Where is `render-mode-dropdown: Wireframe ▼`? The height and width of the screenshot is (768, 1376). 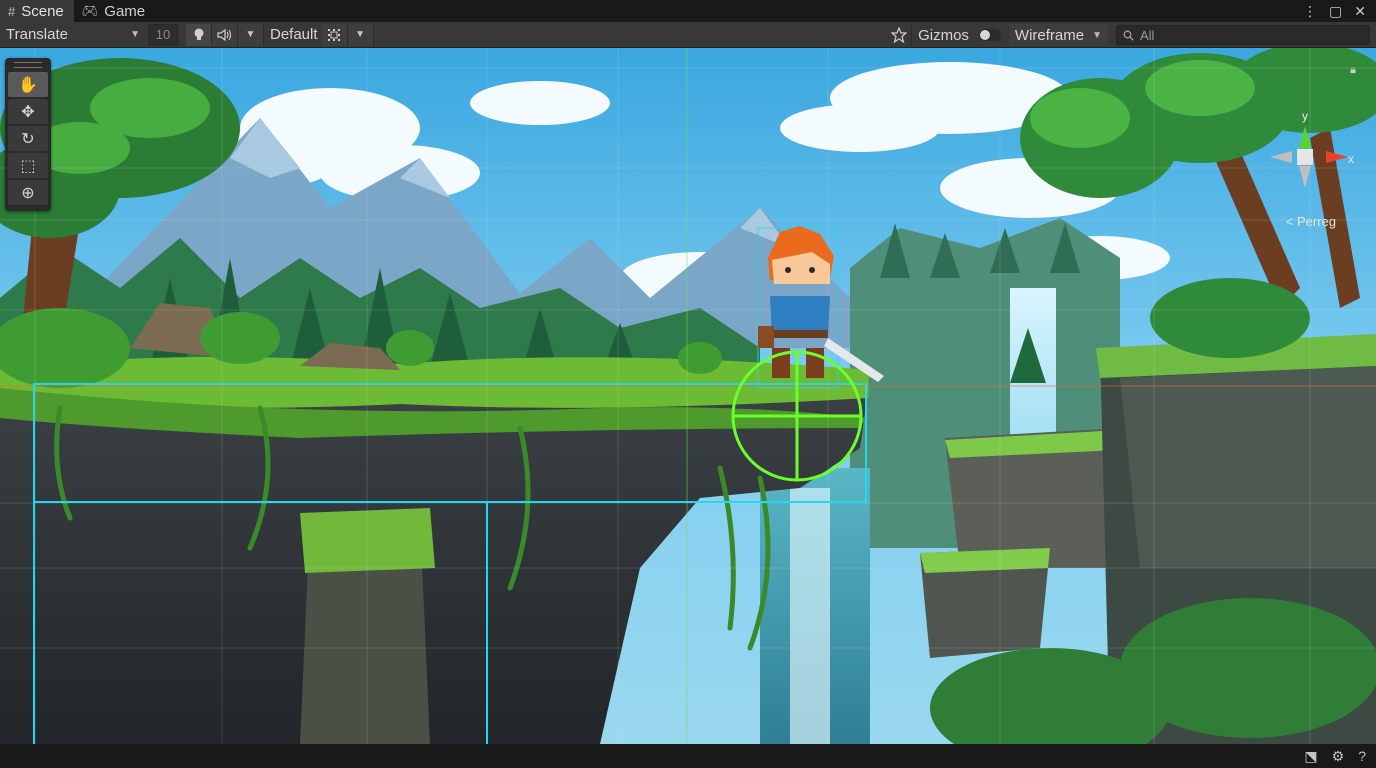 render-mode-dropdown: Wireframe ▼ is located at coordinates (1058, 35).